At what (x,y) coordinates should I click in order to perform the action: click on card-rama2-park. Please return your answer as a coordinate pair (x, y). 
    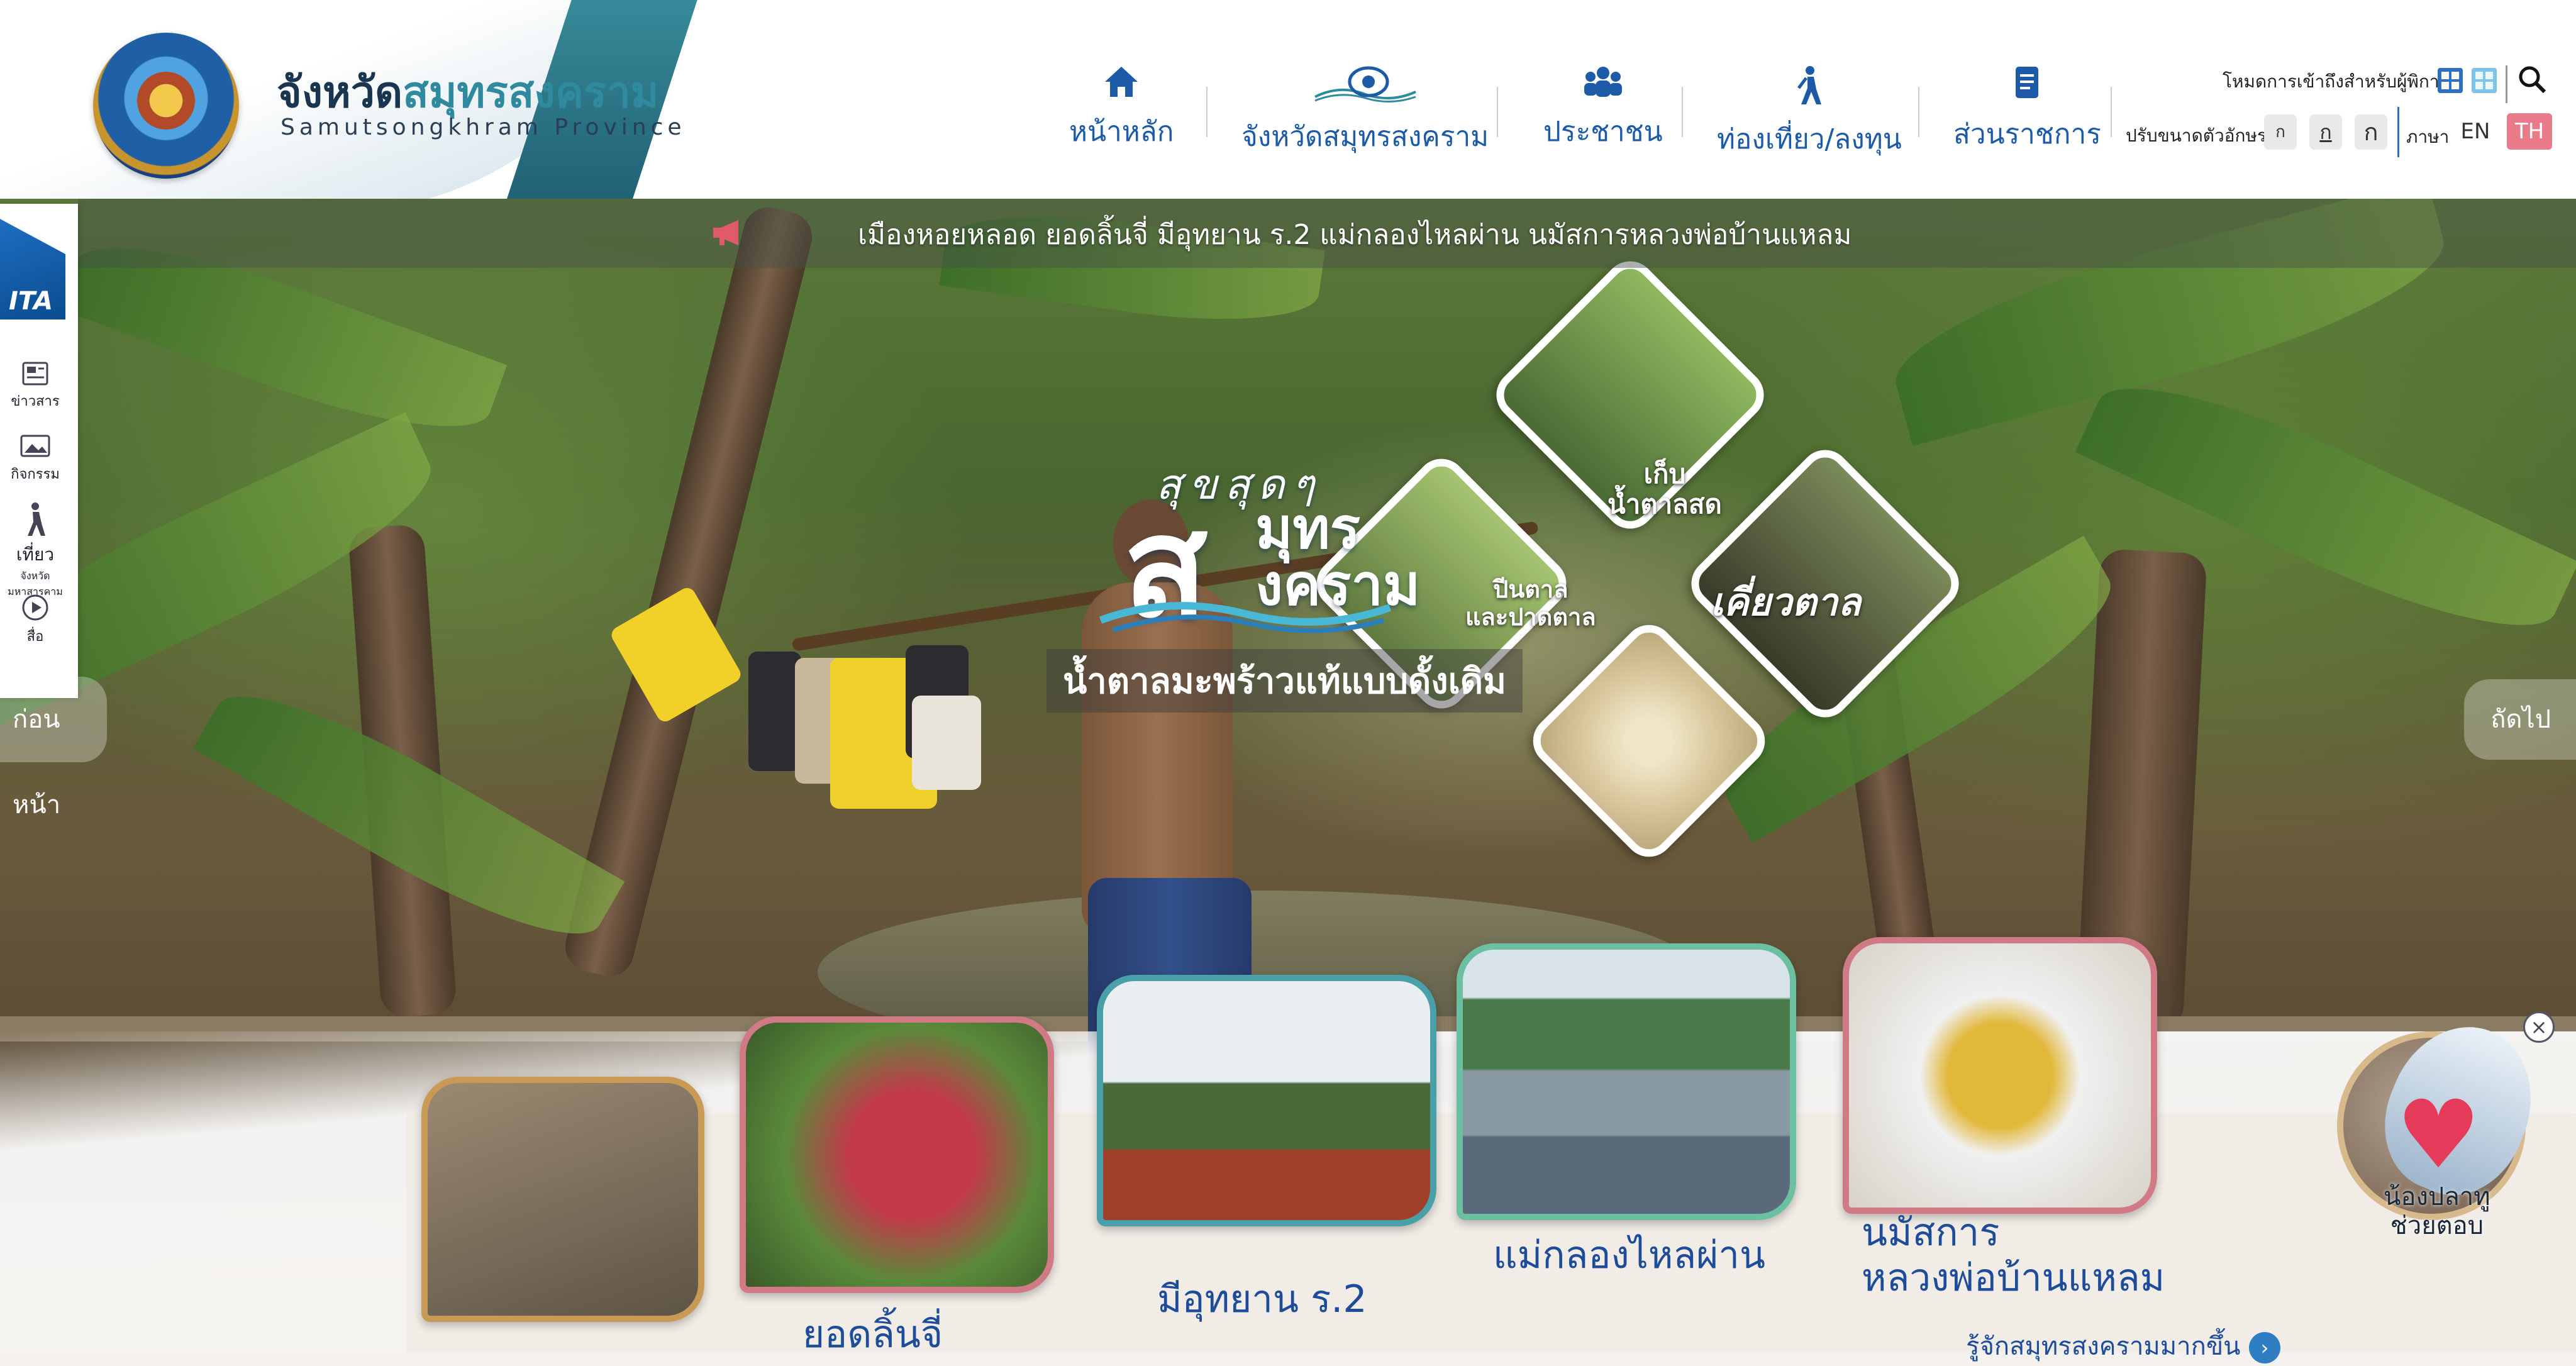
    Looking at the image, I should click on (1266, 1100).